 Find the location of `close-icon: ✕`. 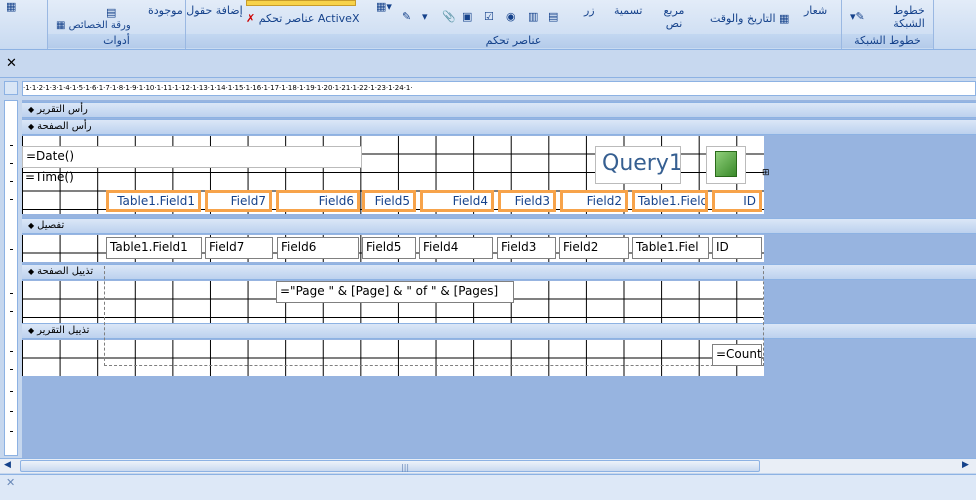

close-icon: ✕ is located at coordinates (11, 63).